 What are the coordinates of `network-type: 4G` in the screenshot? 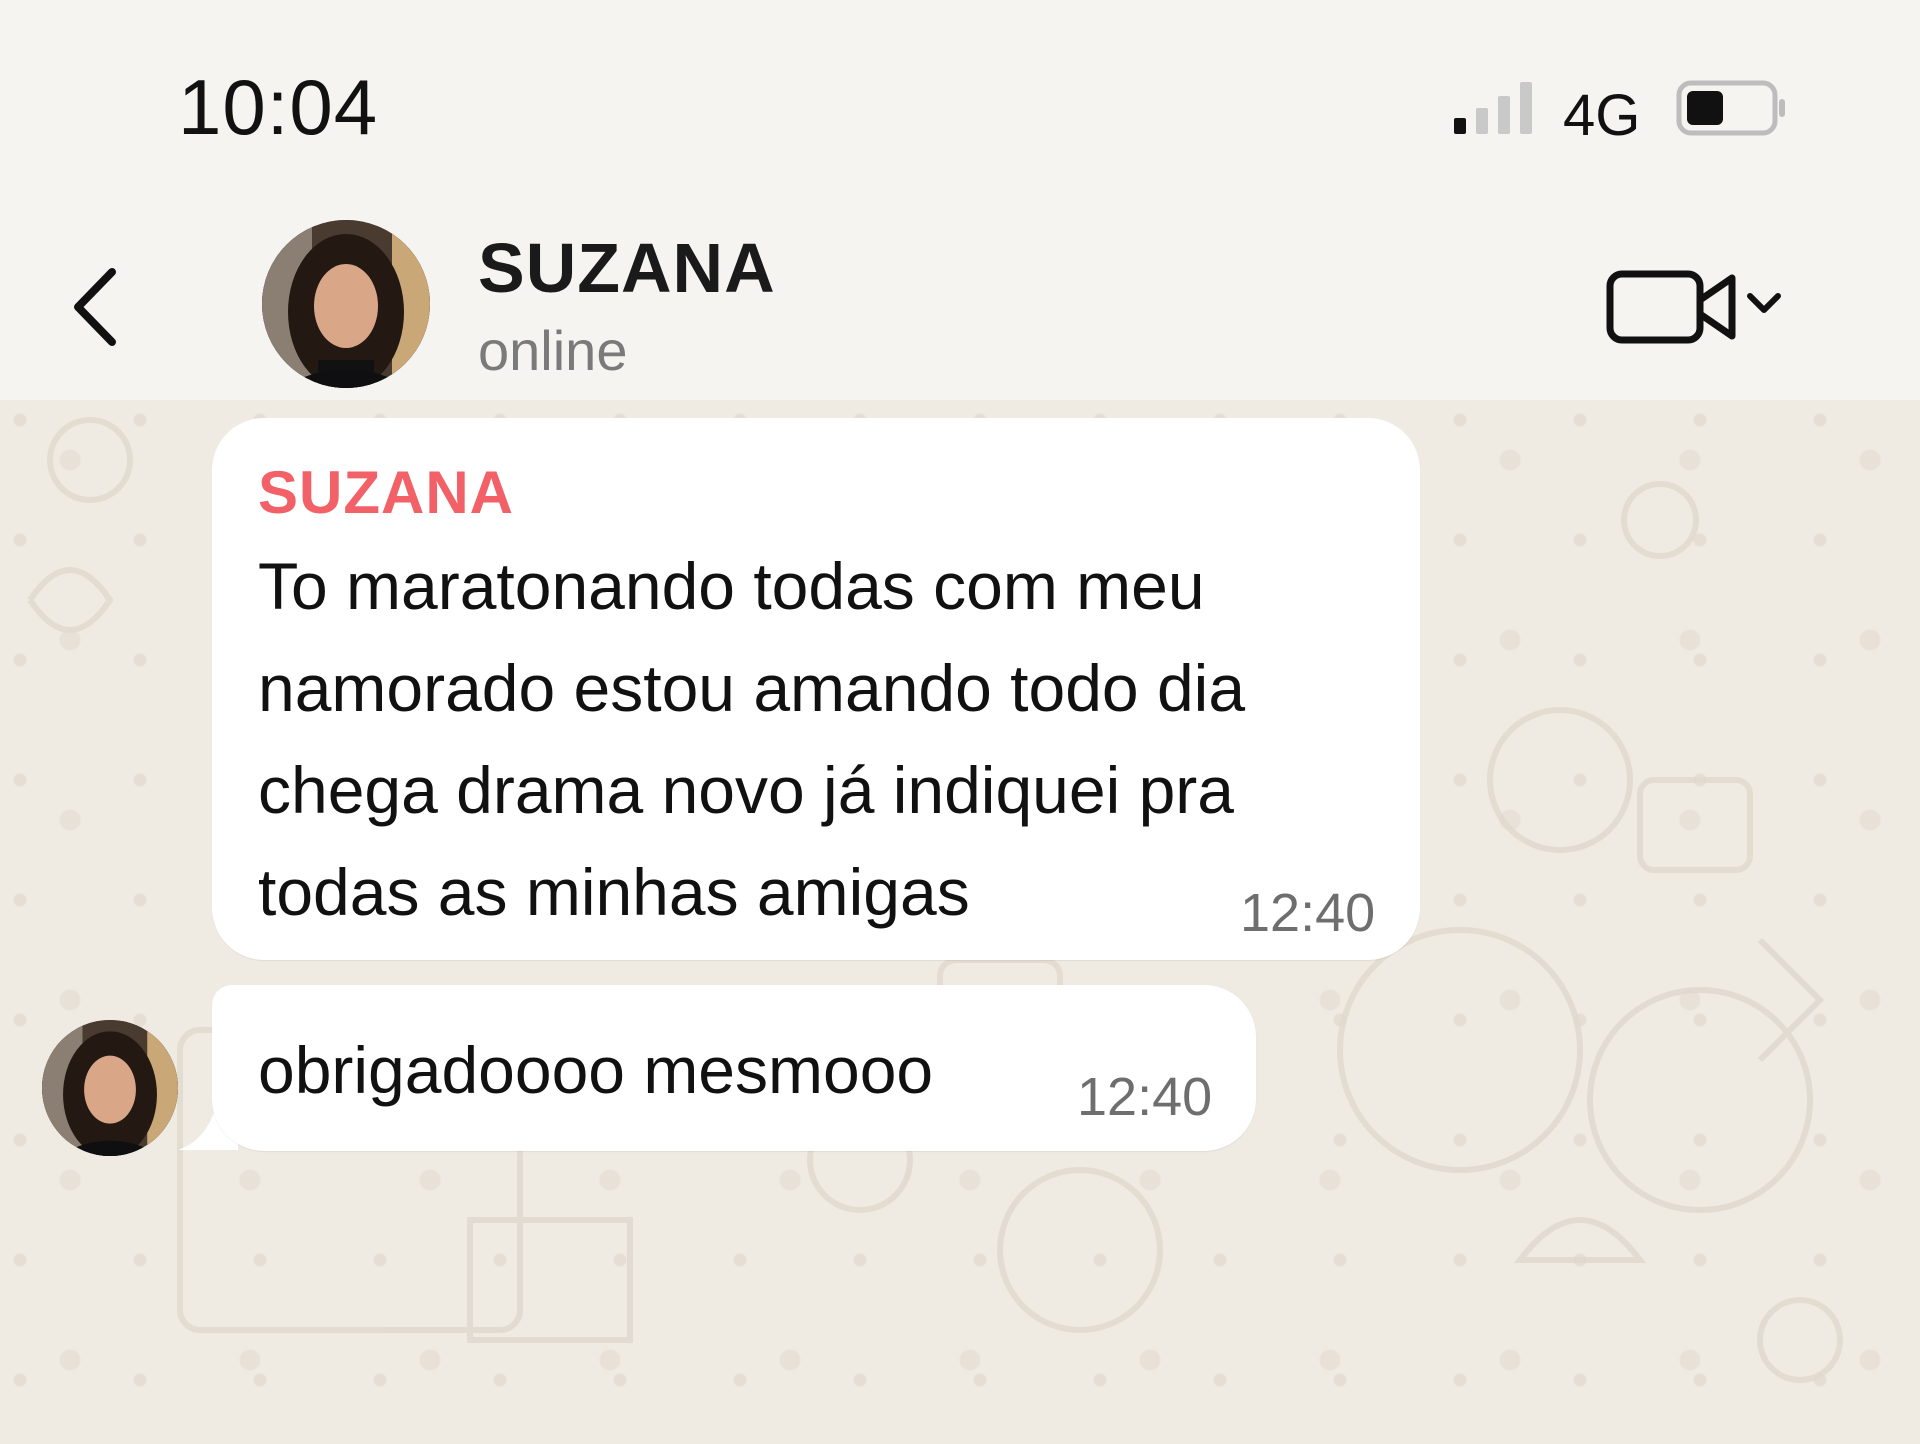 It's located at (1602, 115).